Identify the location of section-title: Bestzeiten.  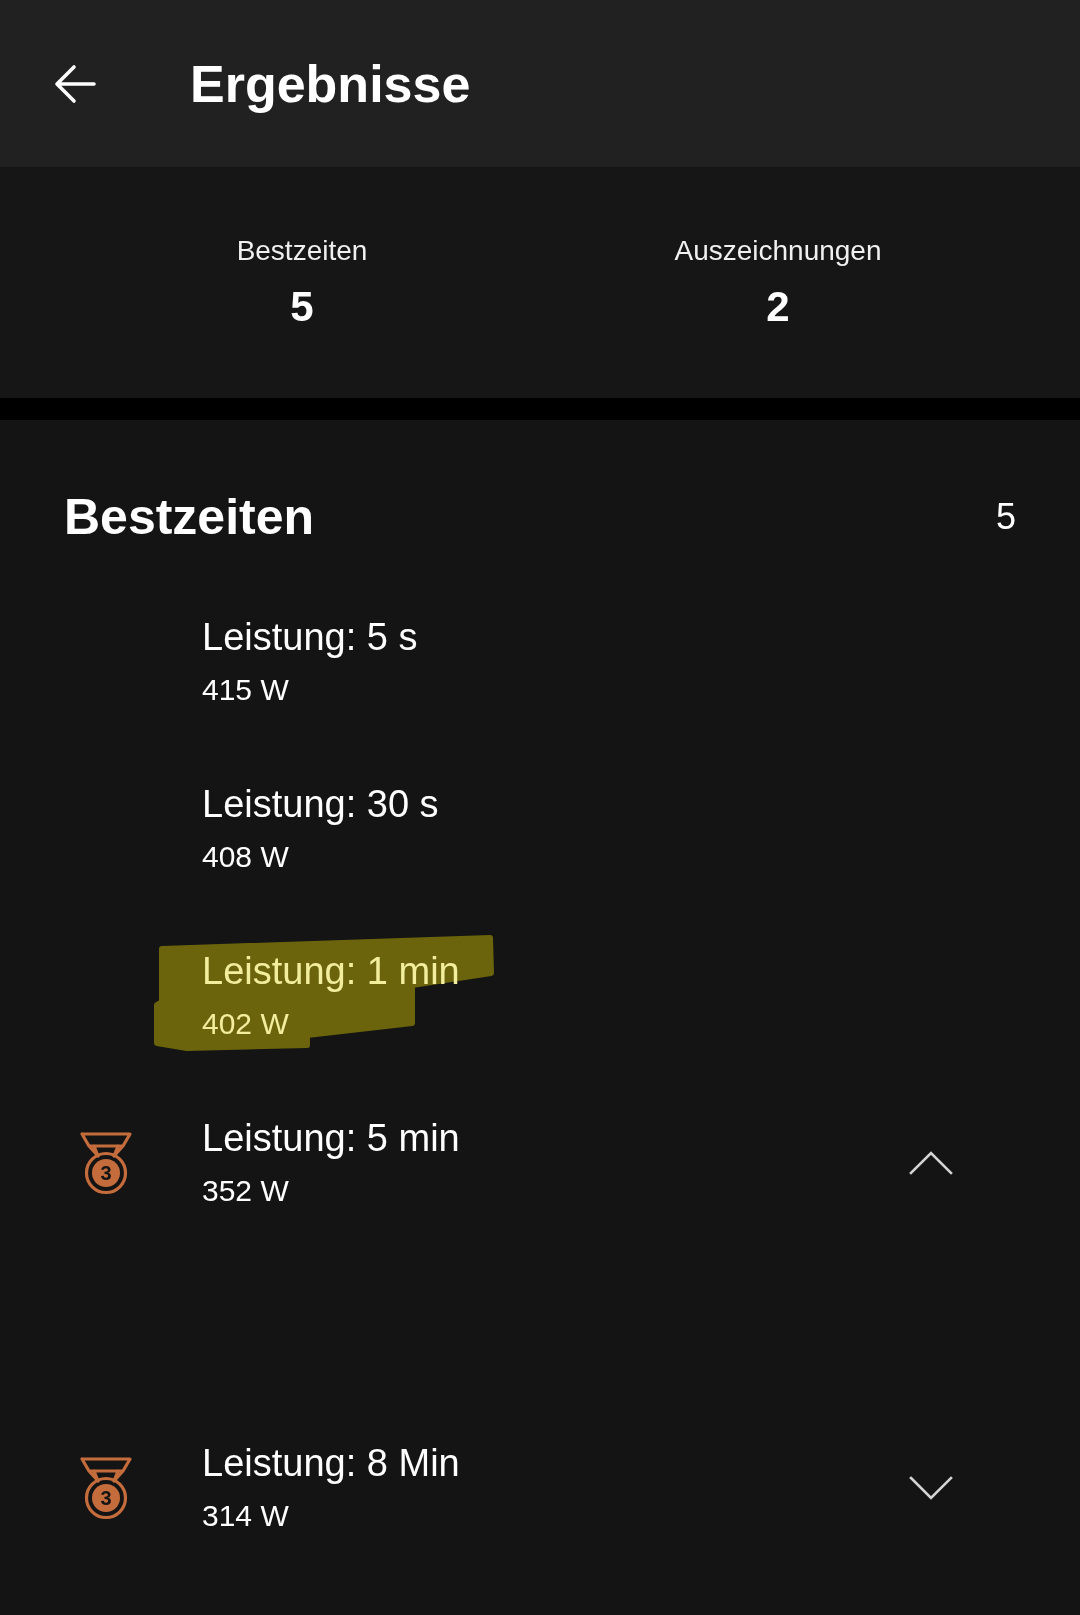
(189, 517).